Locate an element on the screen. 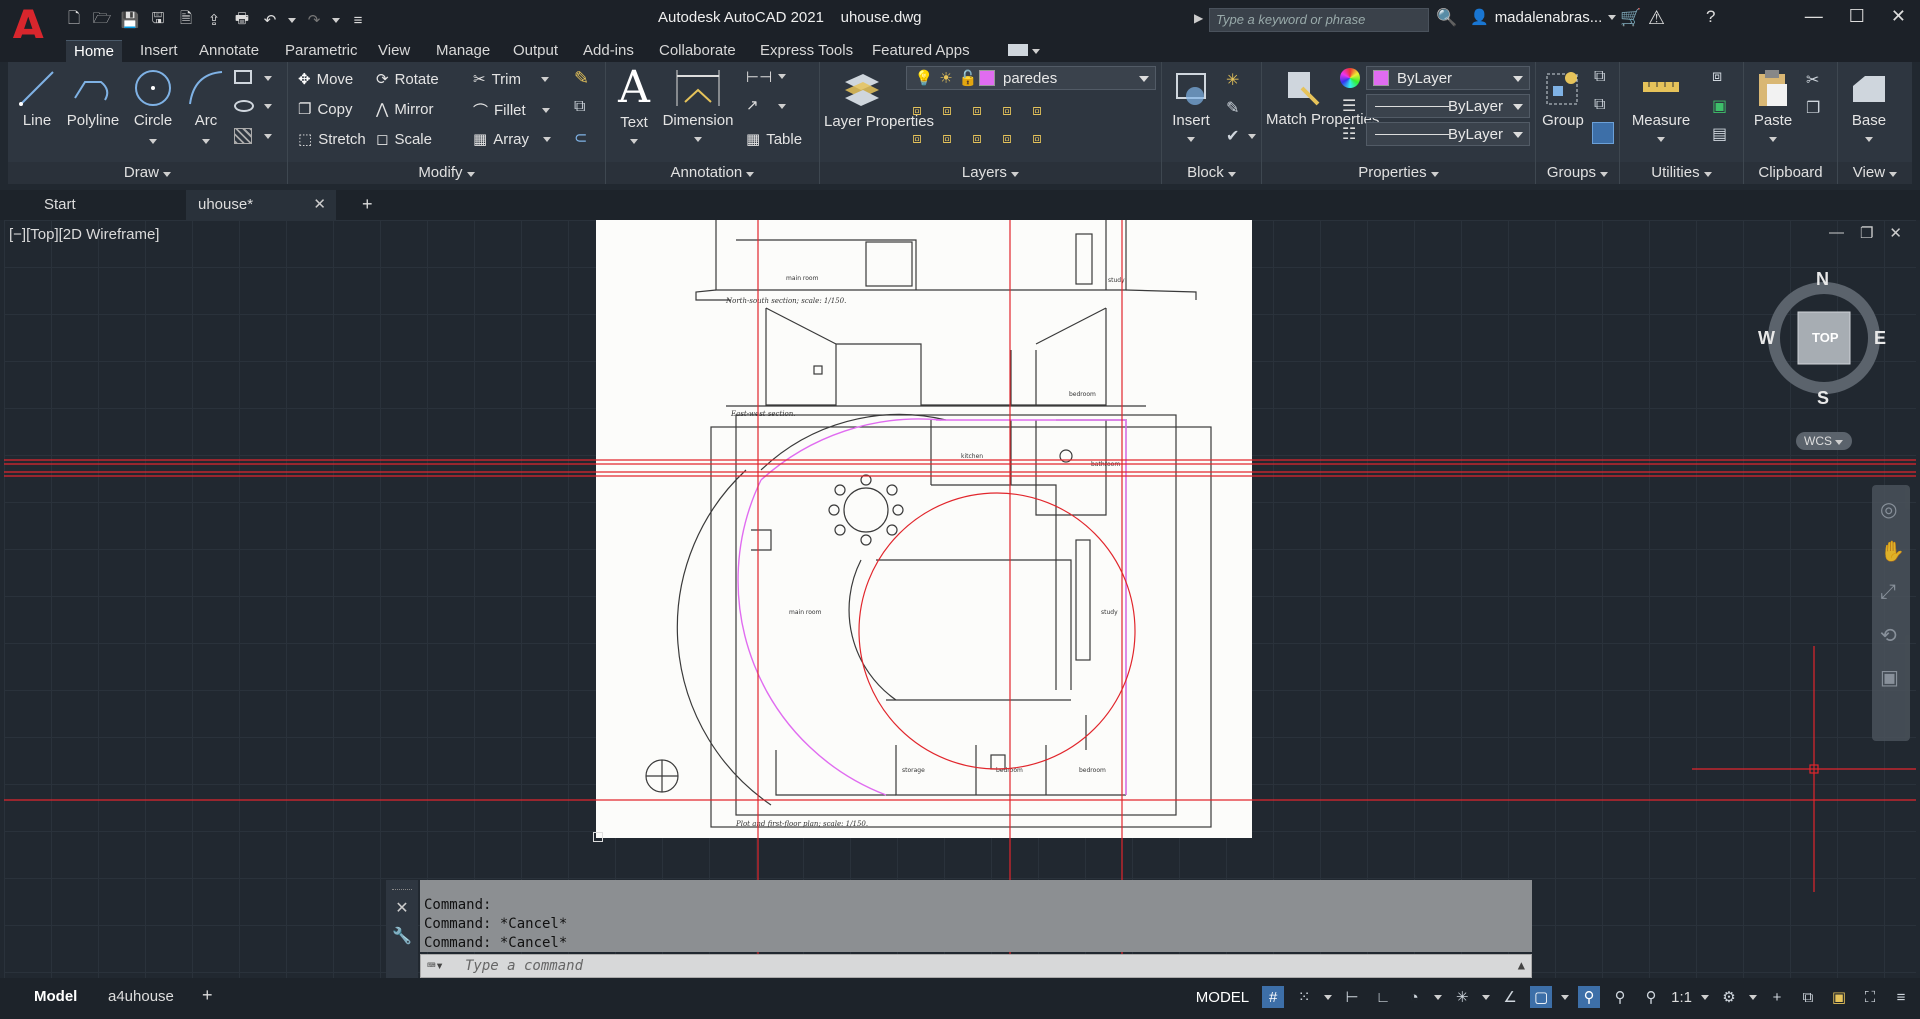 This screenshot has width=1920, height=1019. workspace-dropdown-icon is located at coordinates (1753, 997).